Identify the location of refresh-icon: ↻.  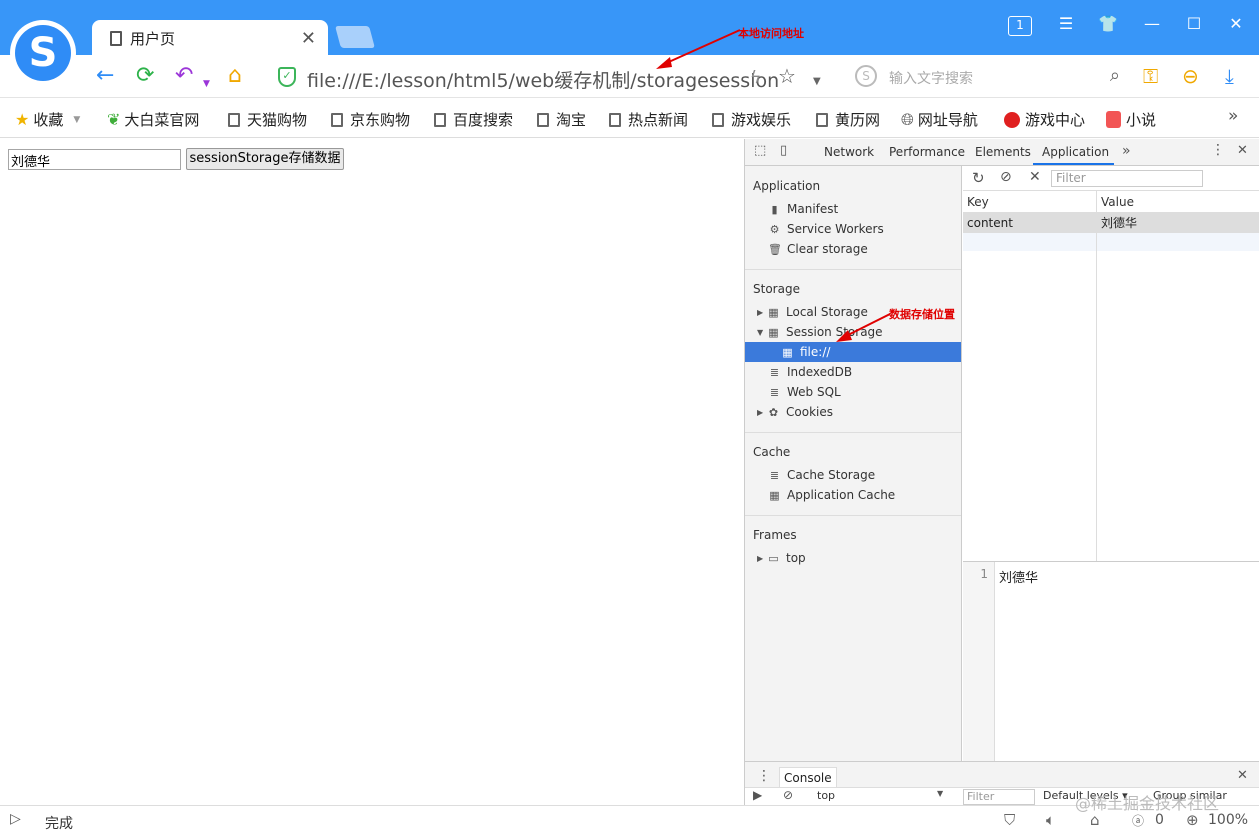
(978, 178).